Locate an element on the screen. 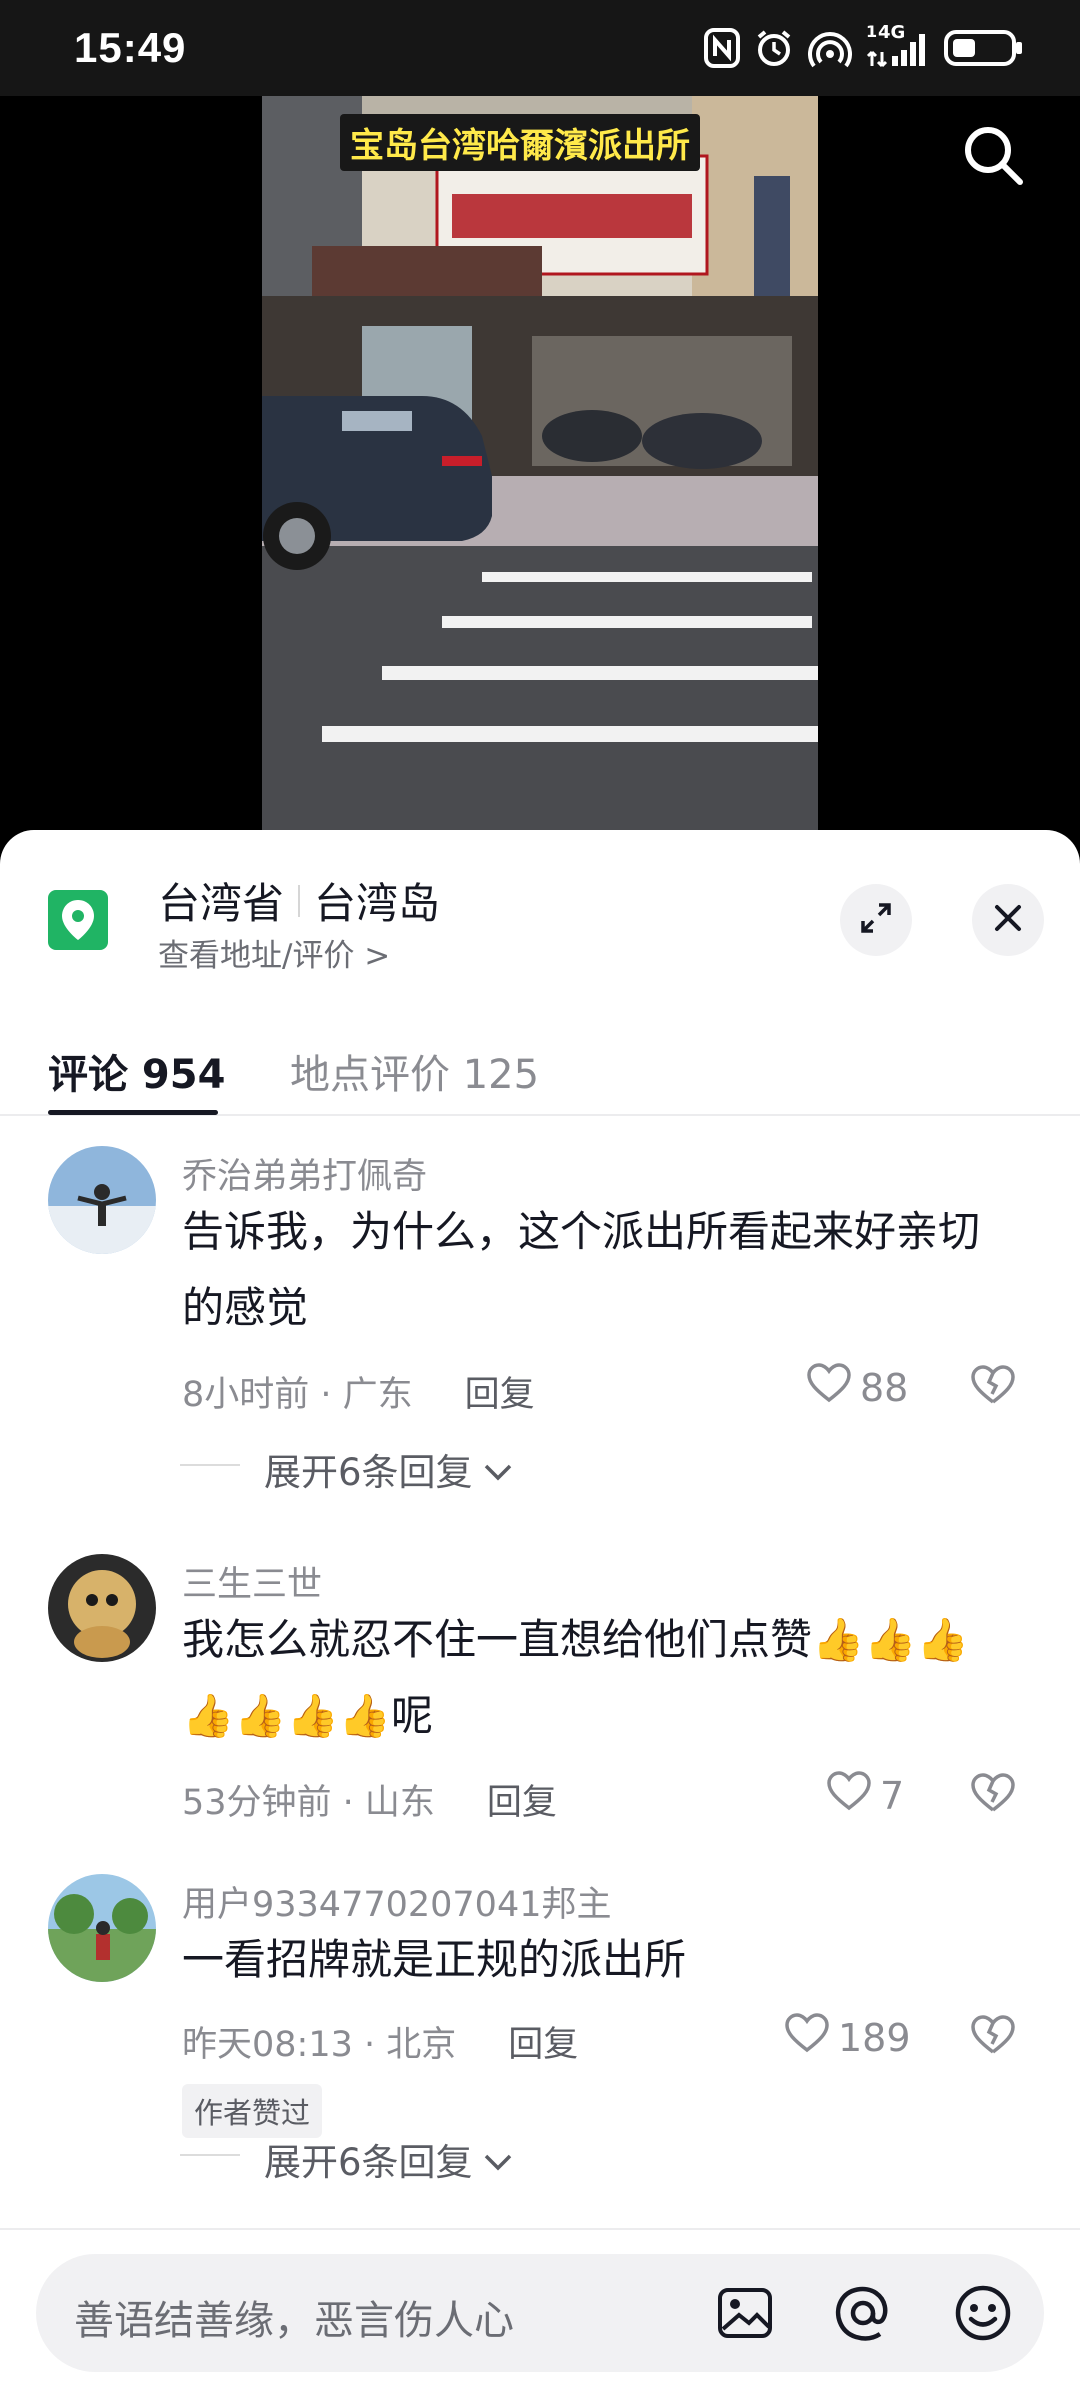 The width and height of the screenshot is (1080, 2400). like-button: 189 is located at coordinates (847, 2037).